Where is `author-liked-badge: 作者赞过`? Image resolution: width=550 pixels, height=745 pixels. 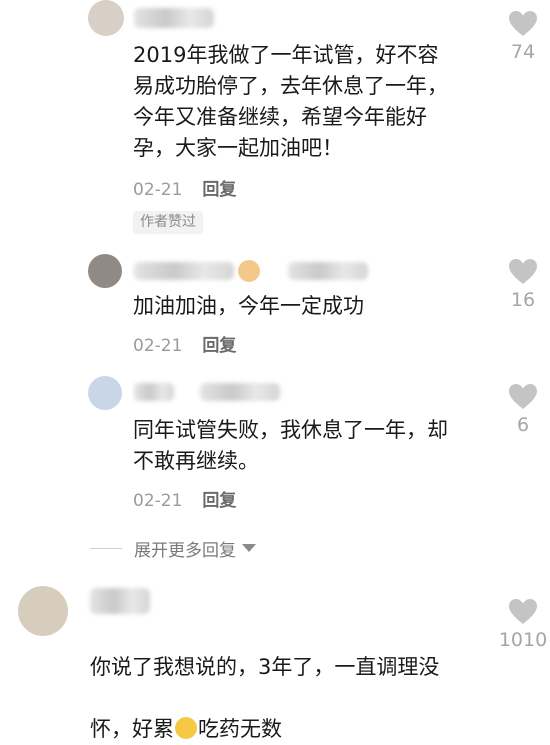 author-liked-badge: 作者赞过 is located at coordinates (168, 222).